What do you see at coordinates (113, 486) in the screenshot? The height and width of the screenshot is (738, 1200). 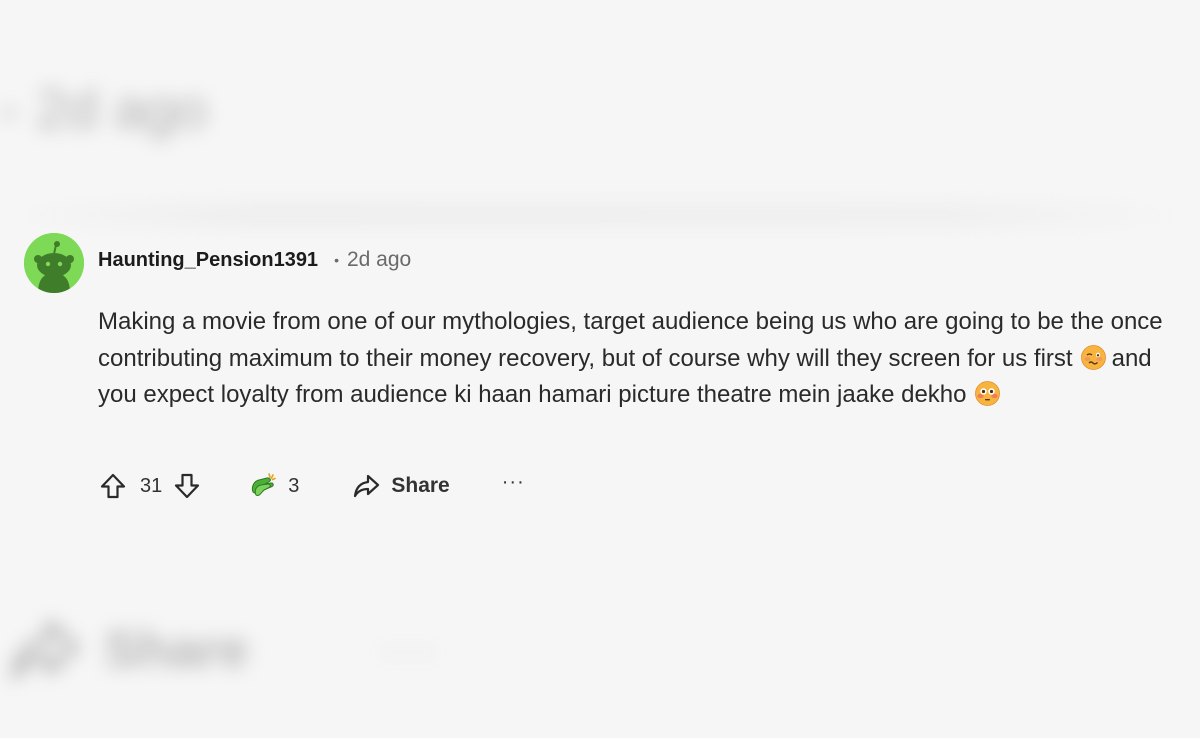 I see `upvote-arrow-icon` at bounding box center [113, 486].